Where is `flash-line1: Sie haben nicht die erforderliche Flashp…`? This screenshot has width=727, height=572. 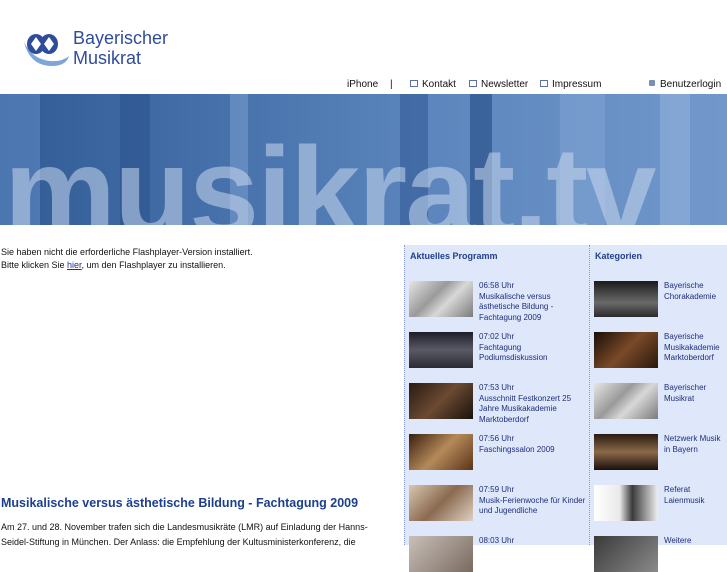
flash-line1: Sie haben nicht die erforderliche Flashp… is located at coordinates (127, 252).